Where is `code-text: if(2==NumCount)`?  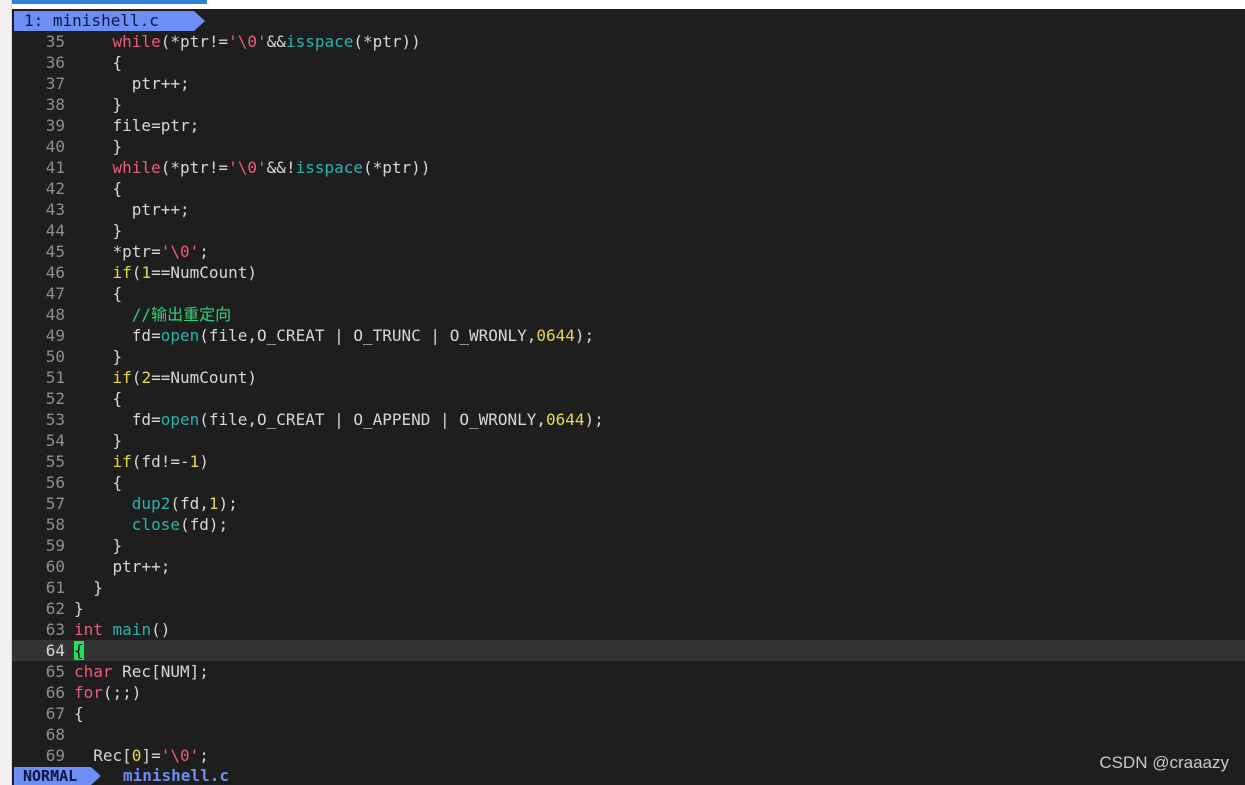
code-text: if(2==NumCount) is located at coordinates (166, 377).